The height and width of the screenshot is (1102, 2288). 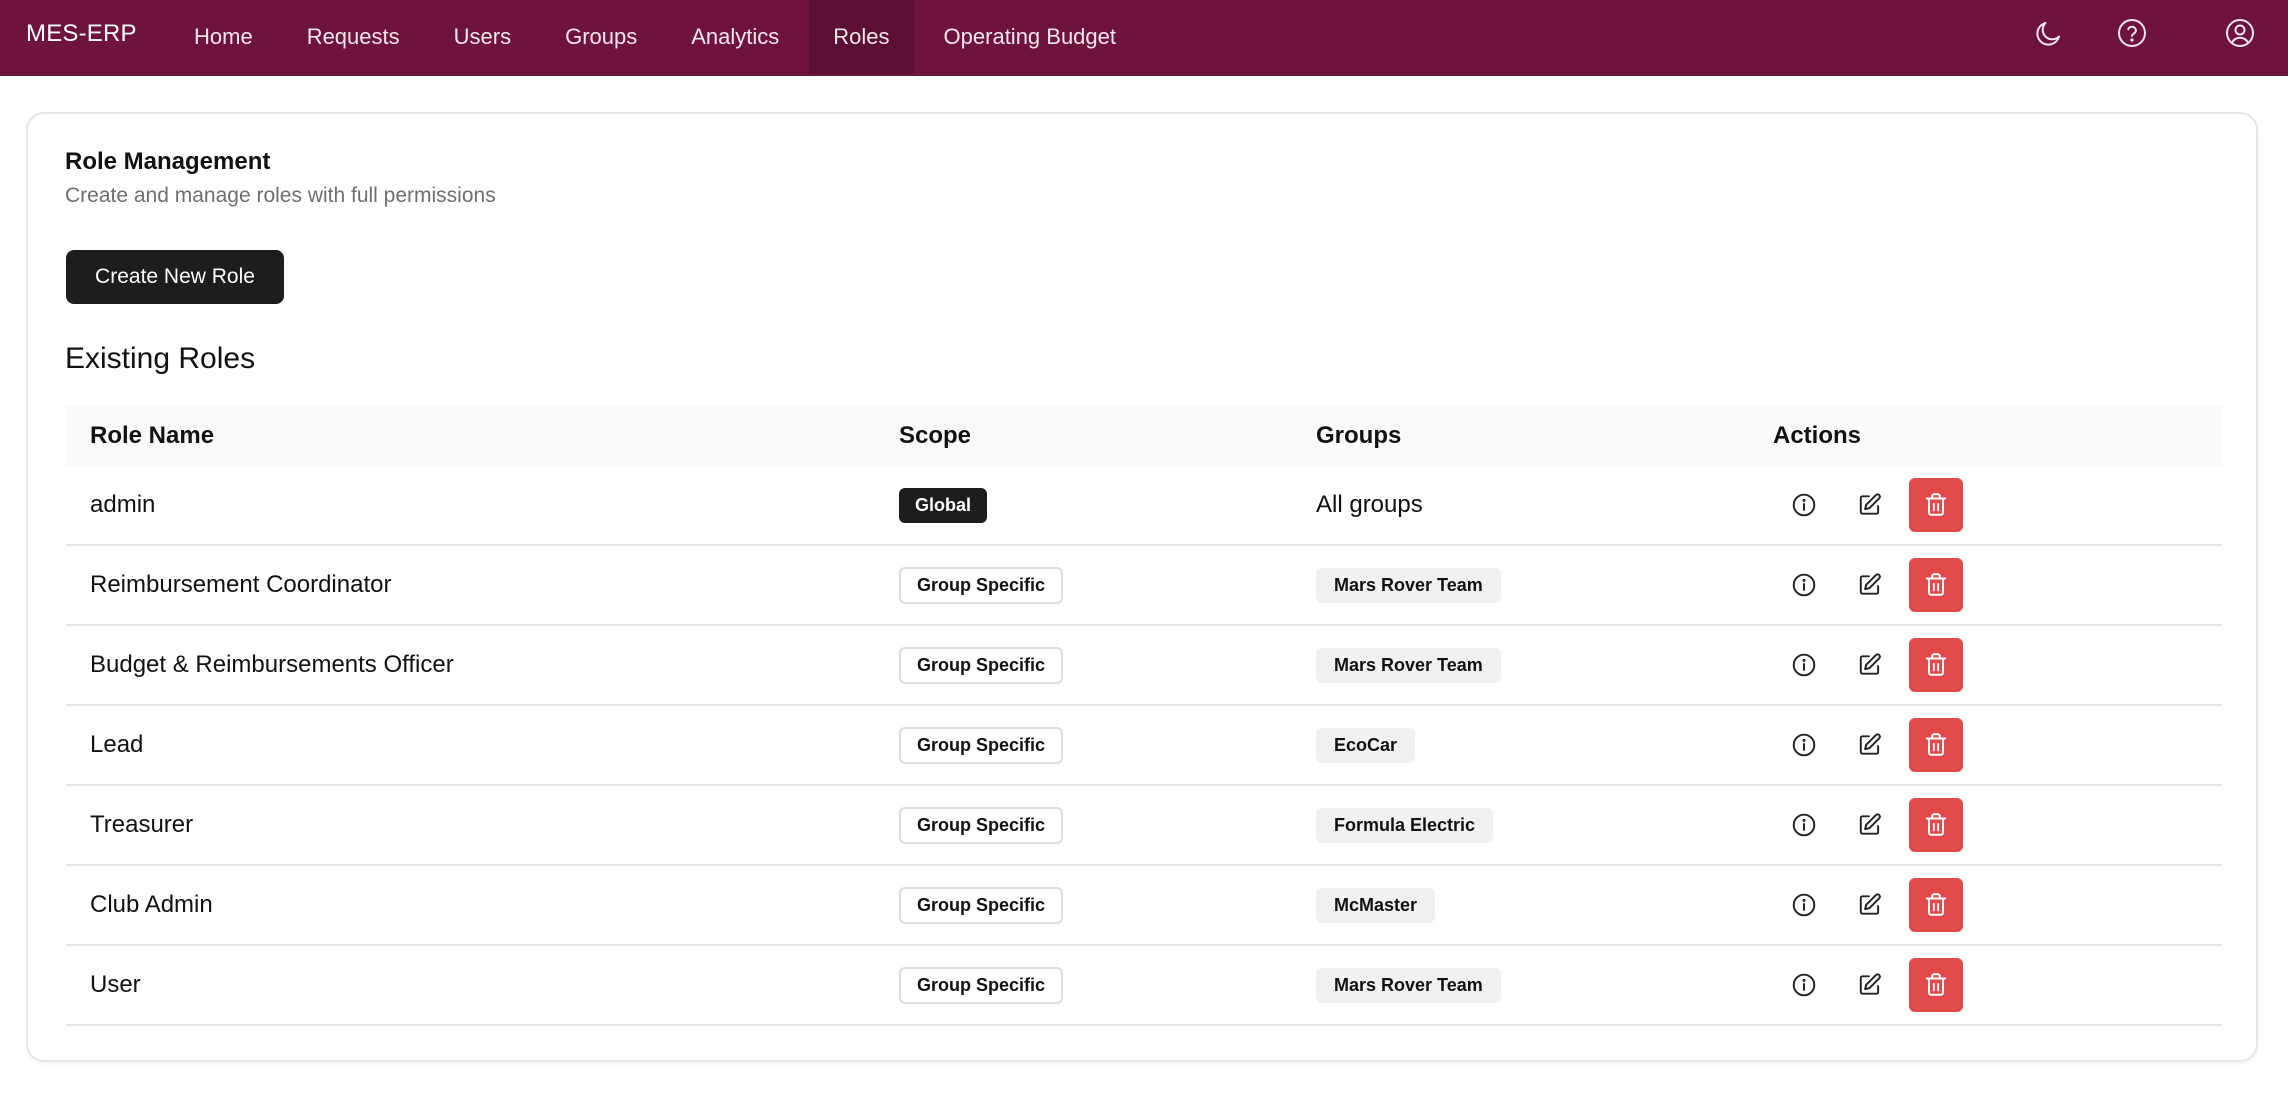 What do you see at coordinates (1144, 906) in the screenshot?
I see `table-row: Club Admin Group Specific McMaster` at bounding box center [1144, 906].